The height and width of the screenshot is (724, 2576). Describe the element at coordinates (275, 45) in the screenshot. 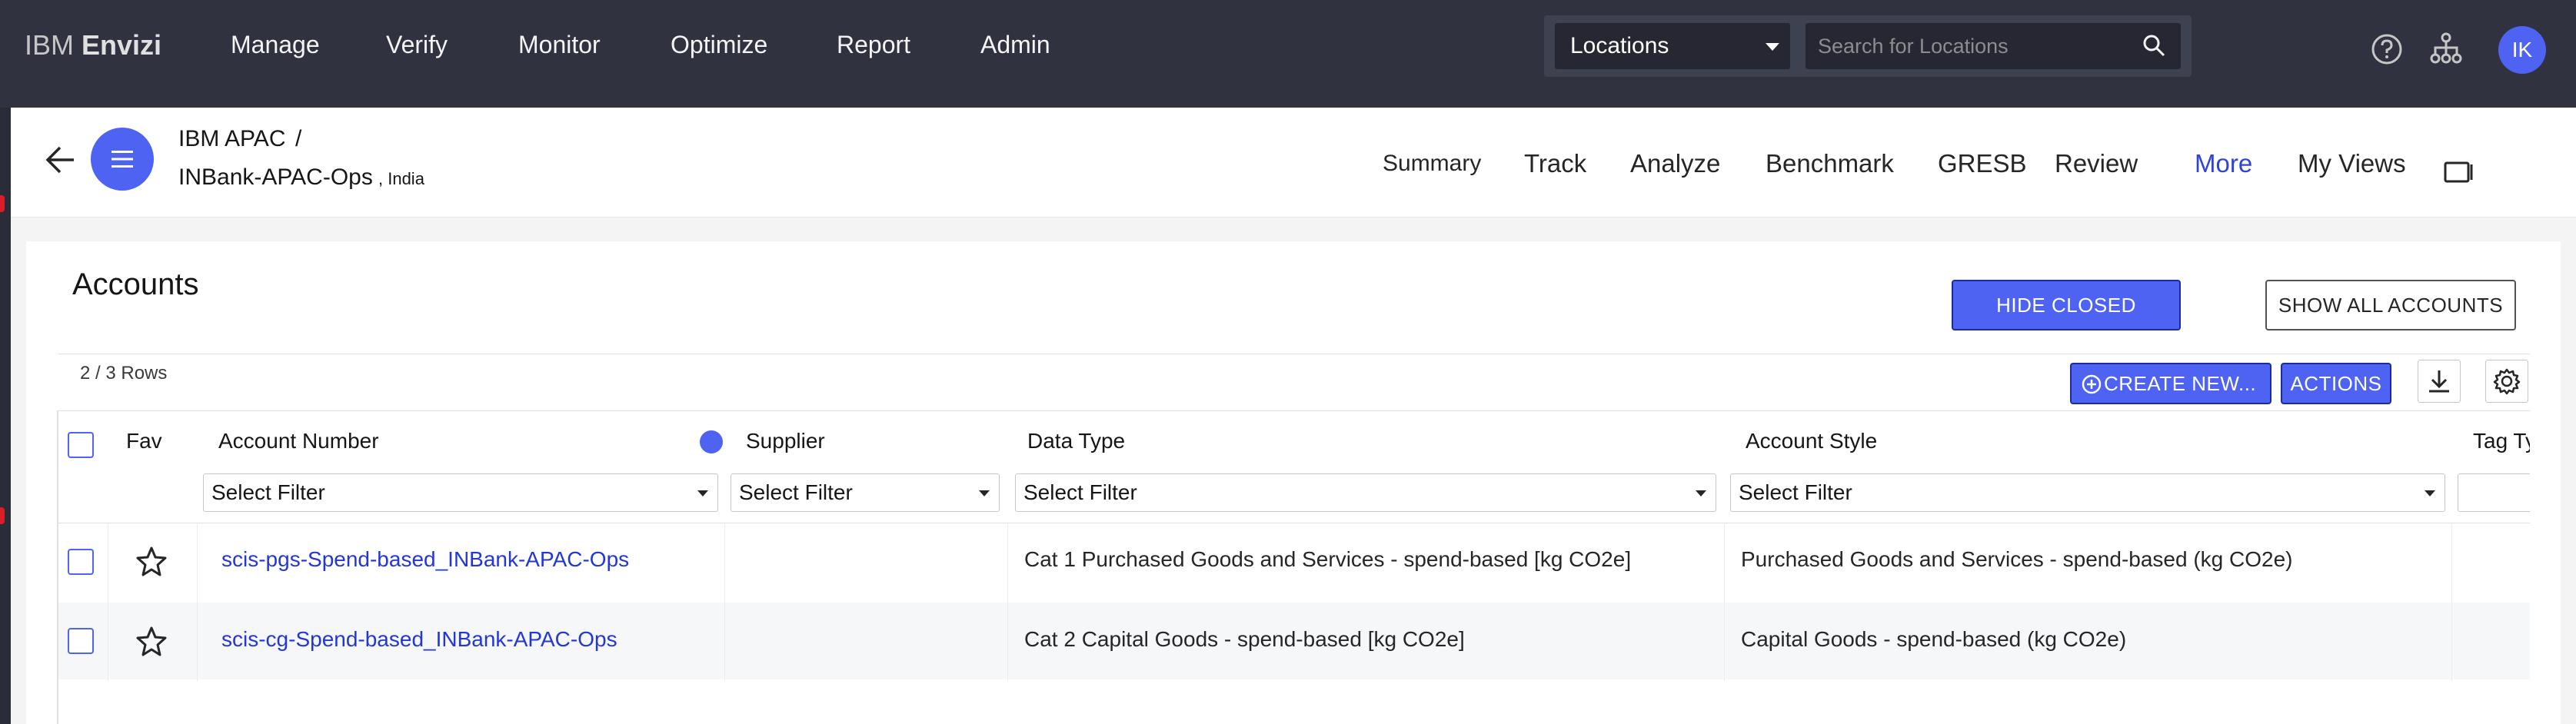

I see `nav-manage: Manage` at that location.